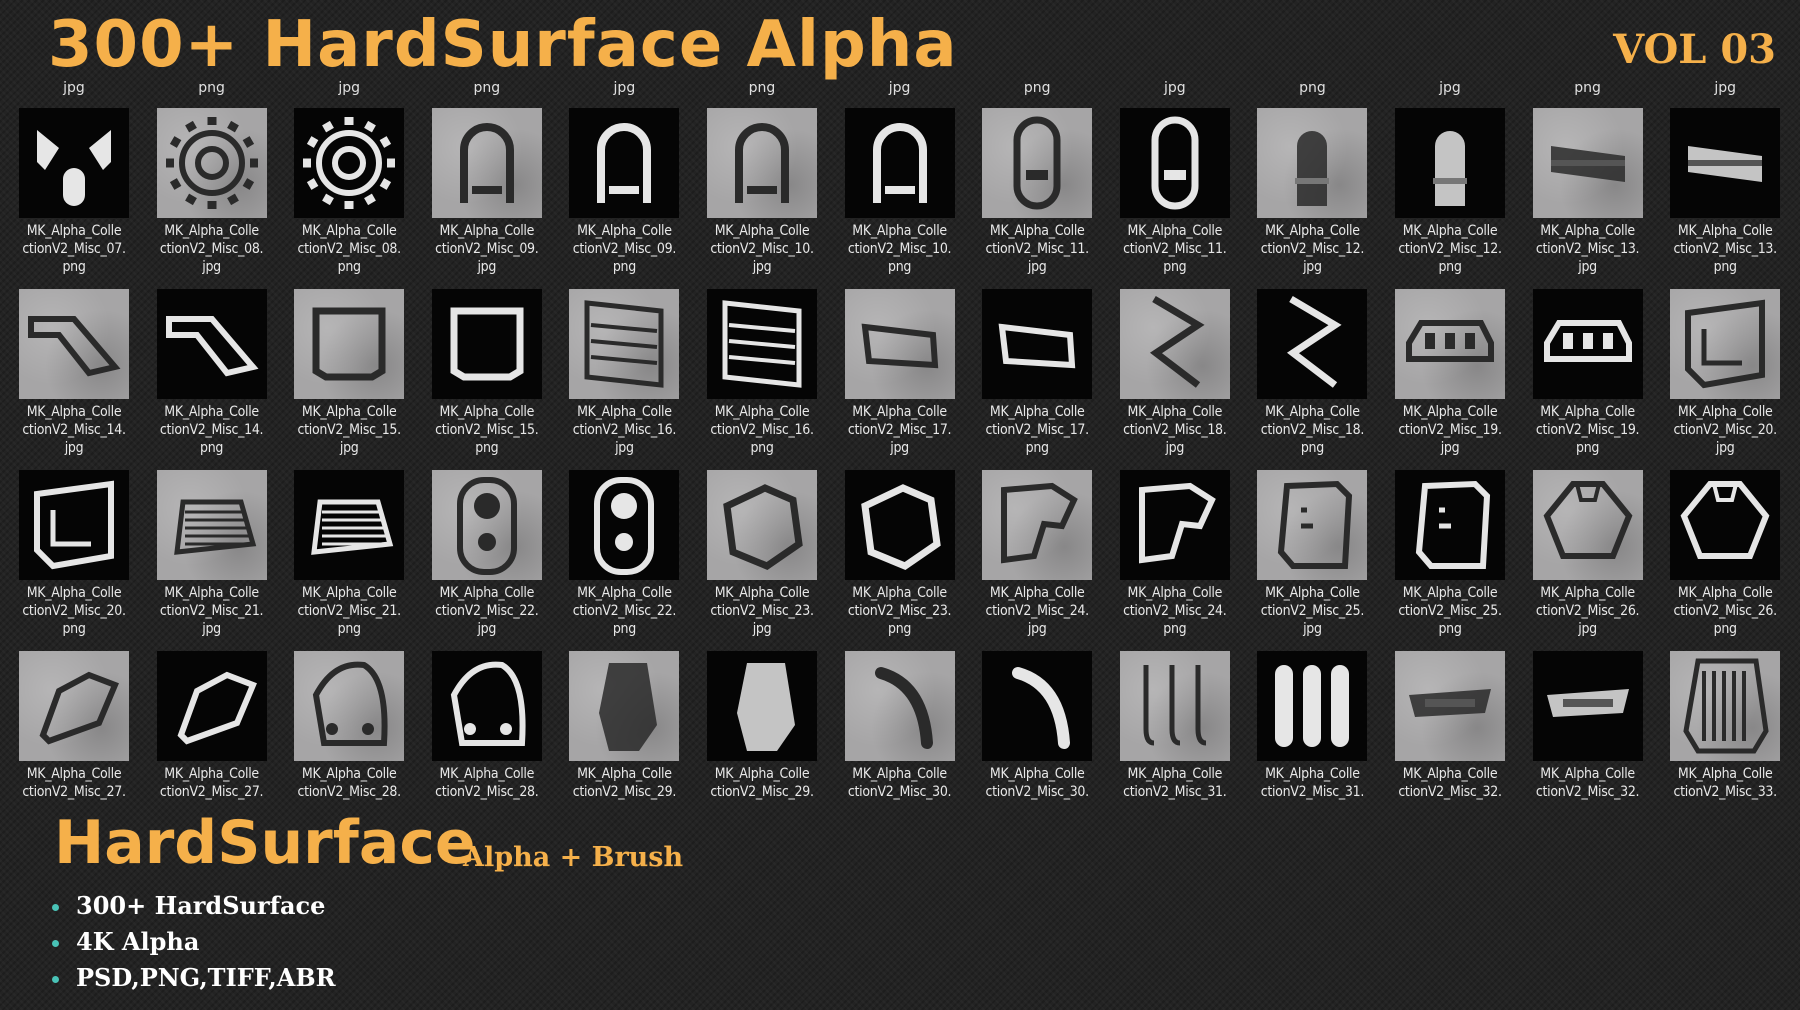 The height and width of the screenshot is (1010, 1800). Describe the element at coordinates (900, 430) in the screenshot. I see `thumbnail-filename: MK_Alpha_Colle ctionV2_Misc_17. jpg` at that location.